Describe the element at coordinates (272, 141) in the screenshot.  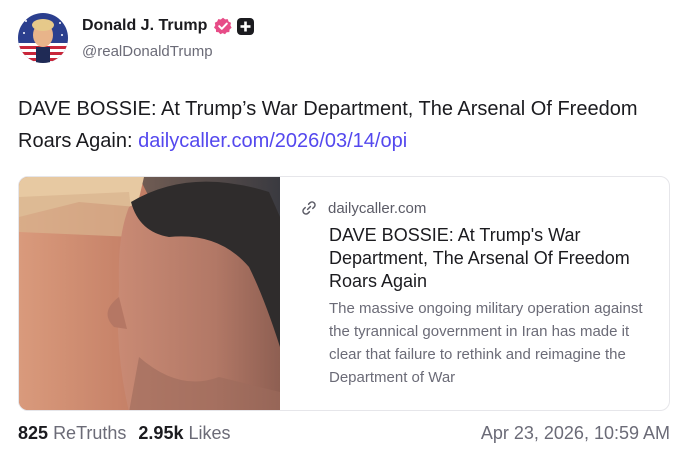
I see `post-link: dailycaller.com/2026/03/14/opi` at that location.